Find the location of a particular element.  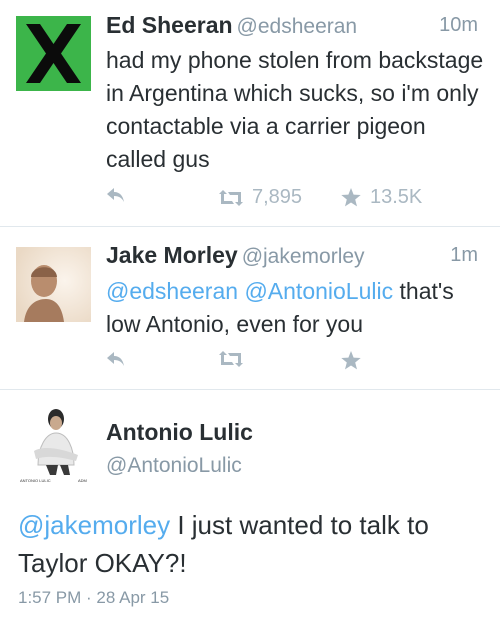

avatar: ANTONIO LULIC ADM is located at coordinates (54, 445).